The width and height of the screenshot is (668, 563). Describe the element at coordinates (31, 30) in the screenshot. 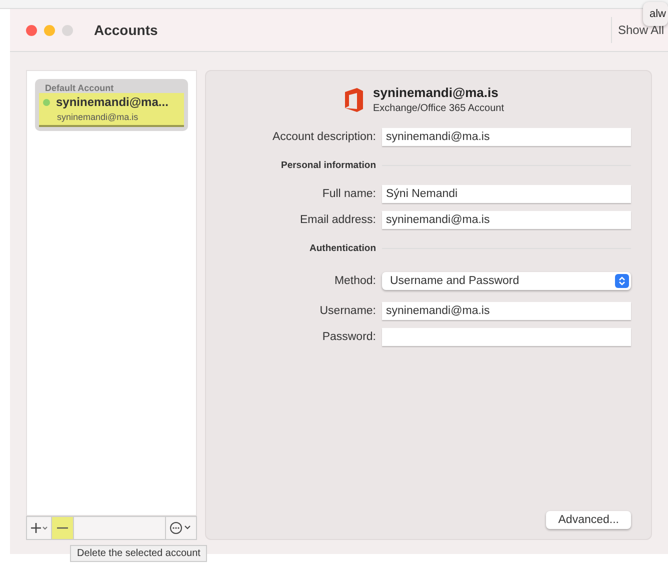

I see `close-button` at that location.